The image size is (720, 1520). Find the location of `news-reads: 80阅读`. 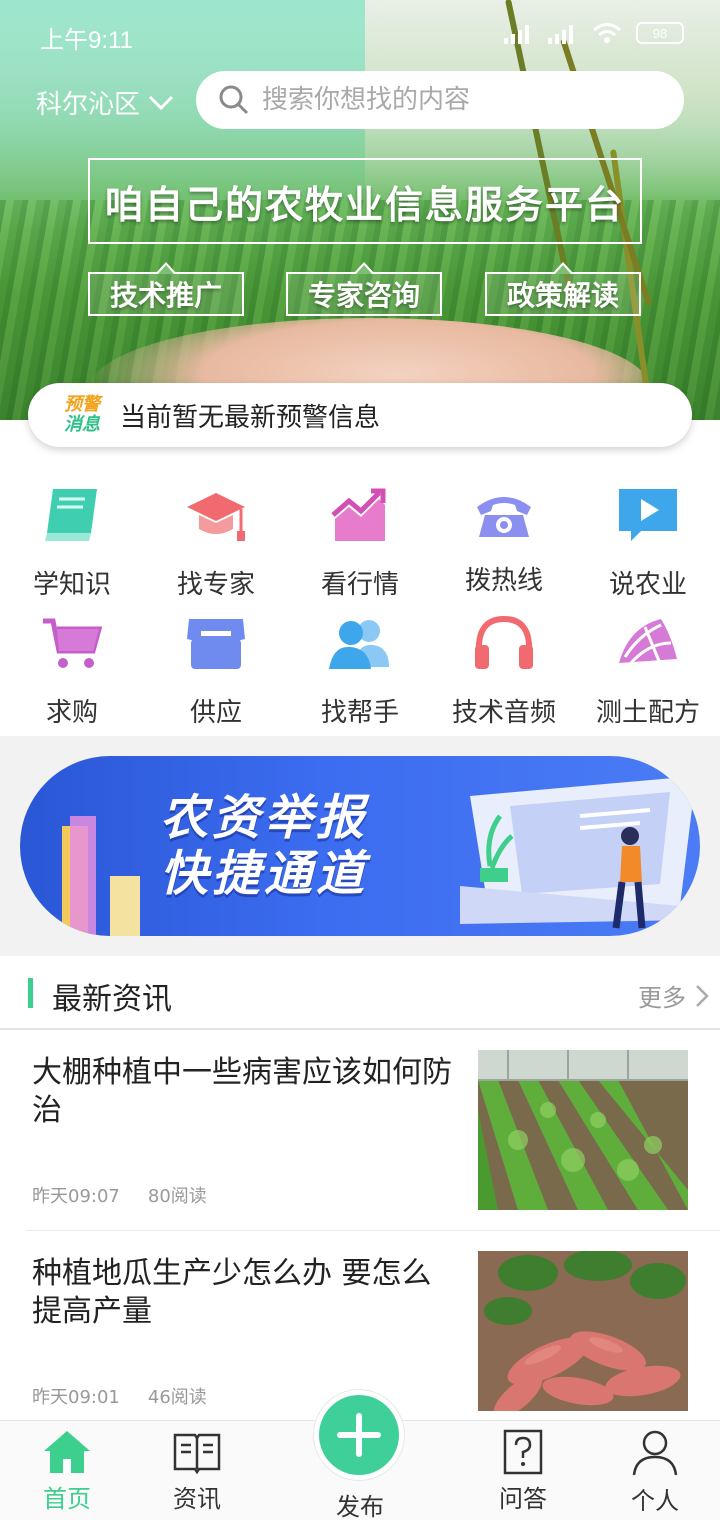

news-reads: 80阅读 is located at coordinates (177, 1196).